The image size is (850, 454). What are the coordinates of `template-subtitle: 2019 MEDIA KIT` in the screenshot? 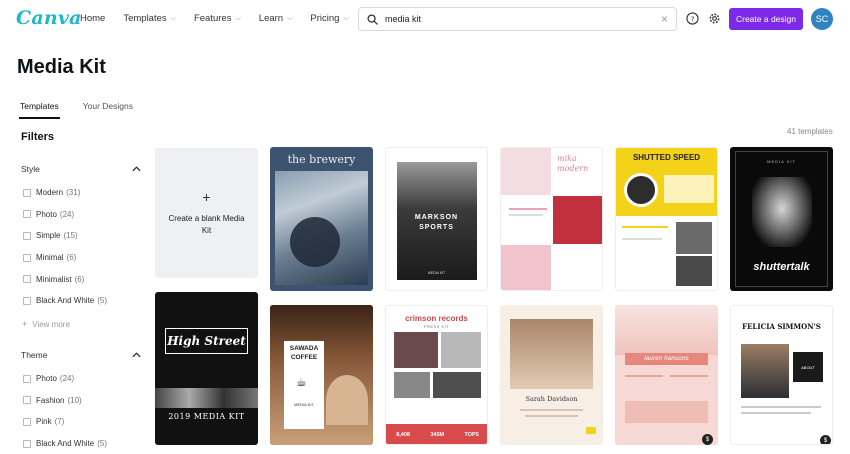 It's located at (206, 416).